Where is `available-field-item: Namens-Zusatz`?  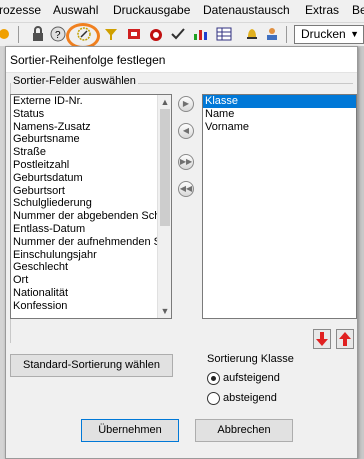 available-field-item: Namens-Zusatz is located at coordinates (91, 127).